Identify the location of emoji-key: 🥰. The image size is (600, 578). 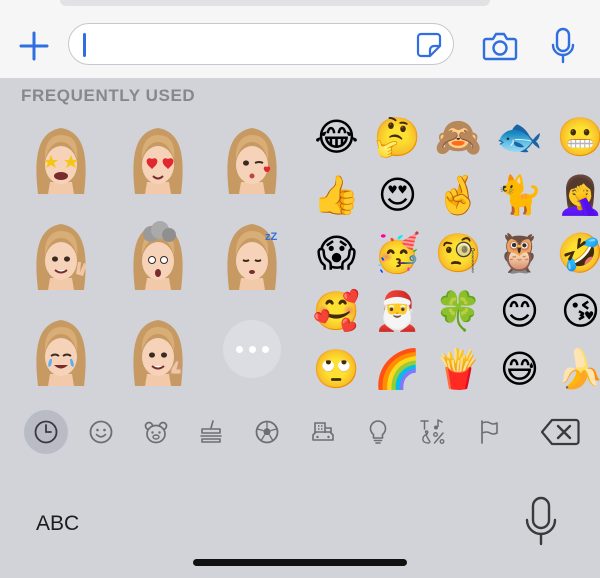
(336, 311).